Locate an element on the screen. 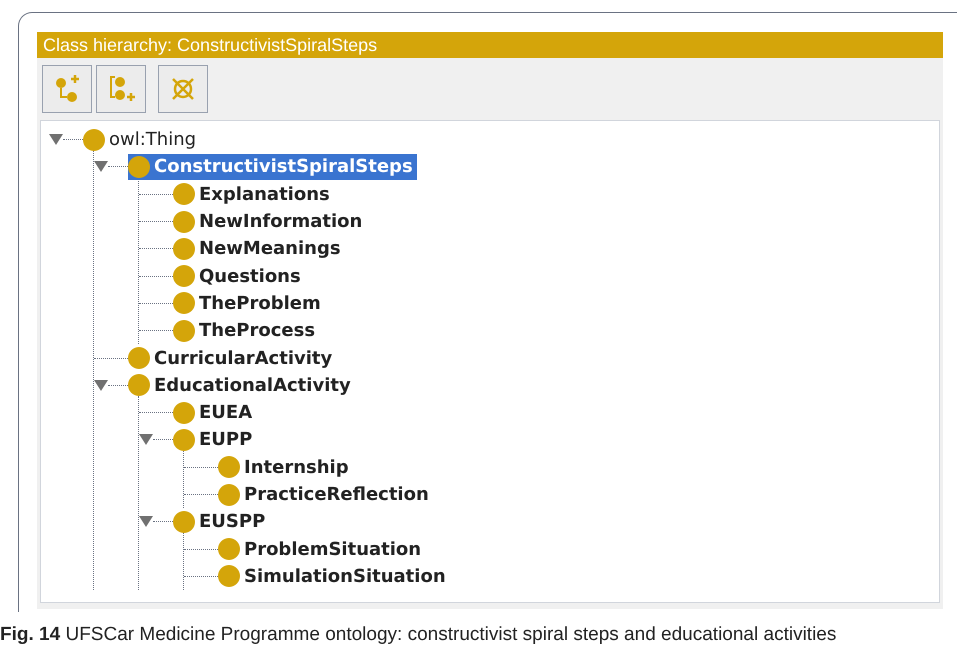 The image size is (957, 650). class-item: Explanations is located at coordinates (253, 194).